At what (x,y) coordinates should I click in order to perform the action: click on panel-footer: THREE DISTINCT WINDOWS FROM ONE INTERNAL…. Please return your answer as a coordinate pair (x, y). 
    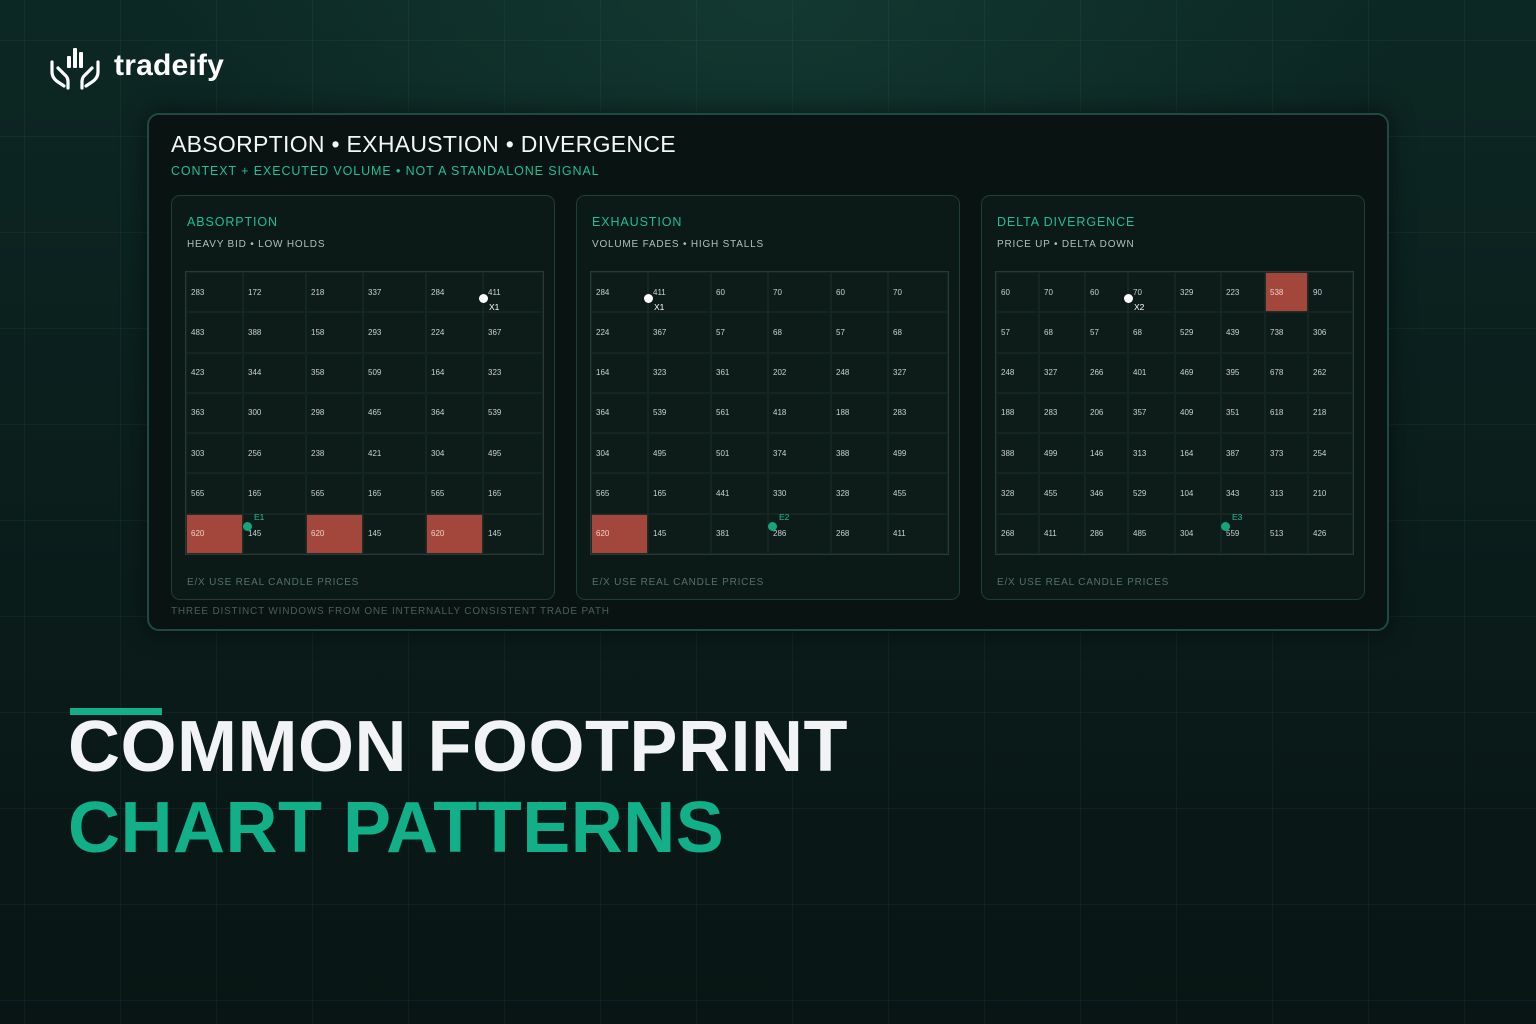
    Looking at the image, I should click on (390, 611).